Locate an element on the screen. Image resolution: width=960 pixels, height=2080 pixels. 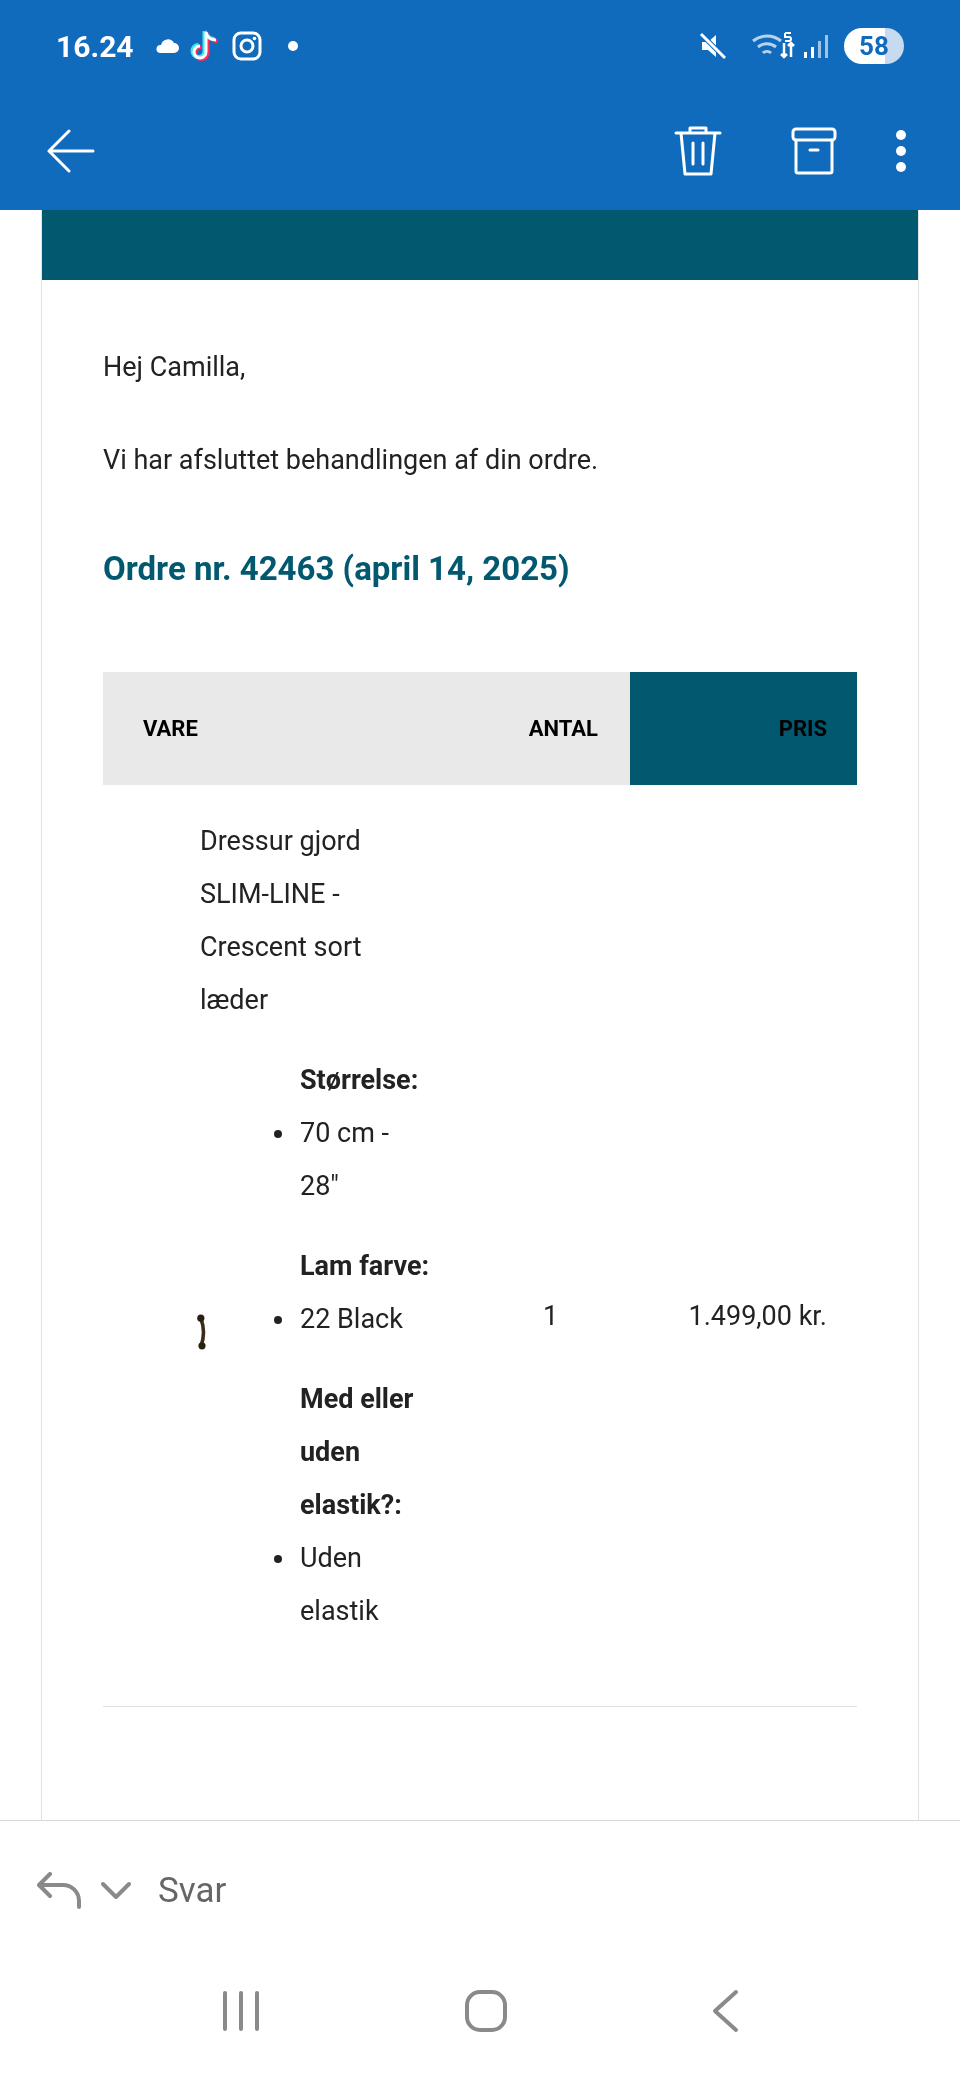
product-name: Dressur gjord SLIM-LINE - Crescent sort læder is located at coordinates (281, 920).